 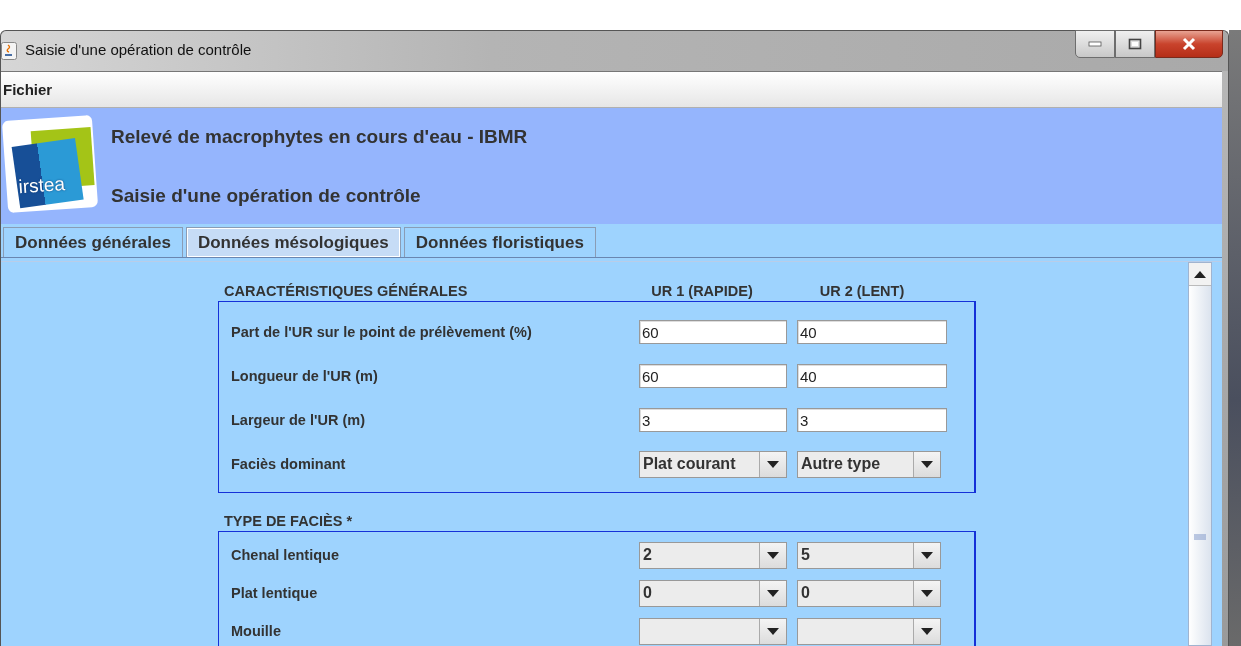 I want to click on field-label: Part de l'UR sur le point de prélèvement (%), so click(x=382, y=332).